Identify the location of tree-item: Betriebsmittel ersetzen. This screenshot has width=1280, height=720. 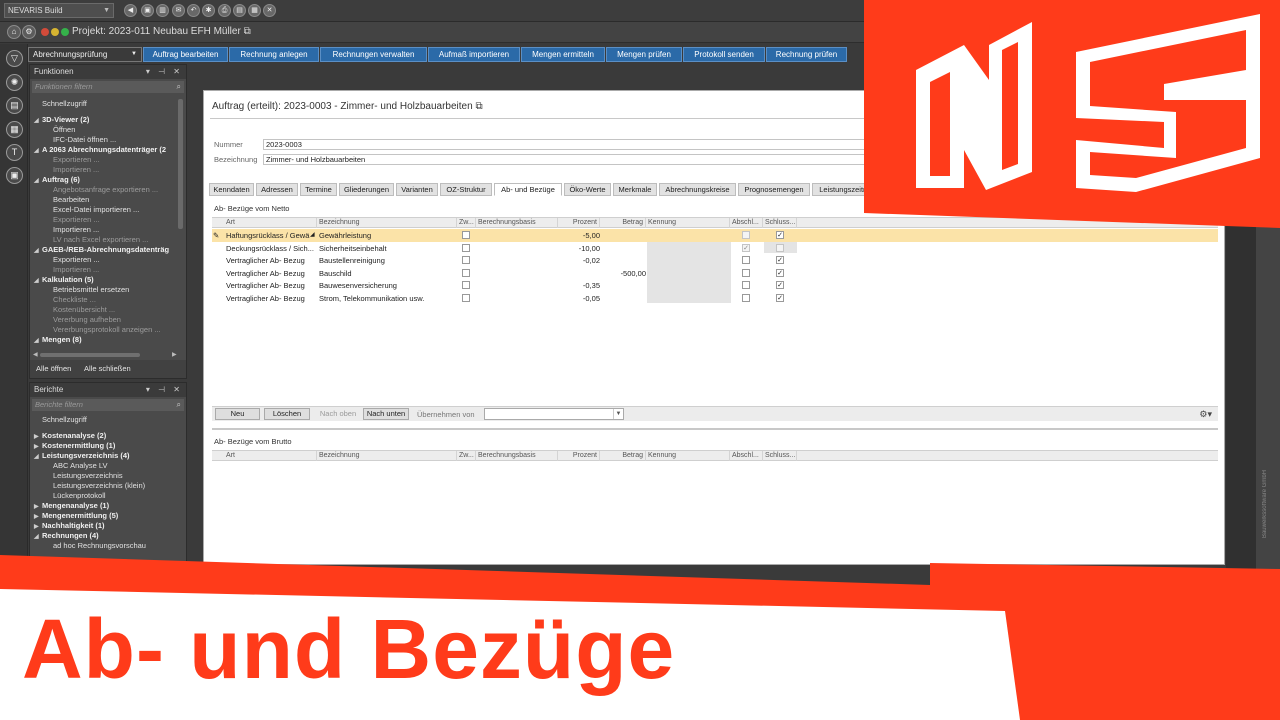
(91, 290).